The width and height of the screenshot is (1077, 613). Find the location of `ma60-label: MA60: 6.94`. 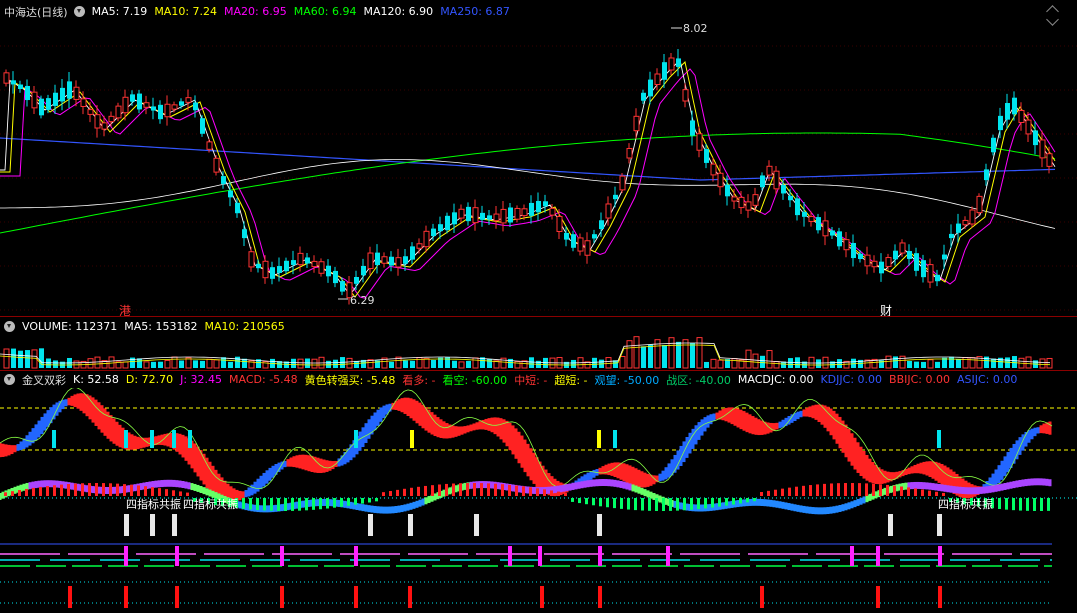

ma60-label: MA60: 6.94 is located at coordinates (325, 11).